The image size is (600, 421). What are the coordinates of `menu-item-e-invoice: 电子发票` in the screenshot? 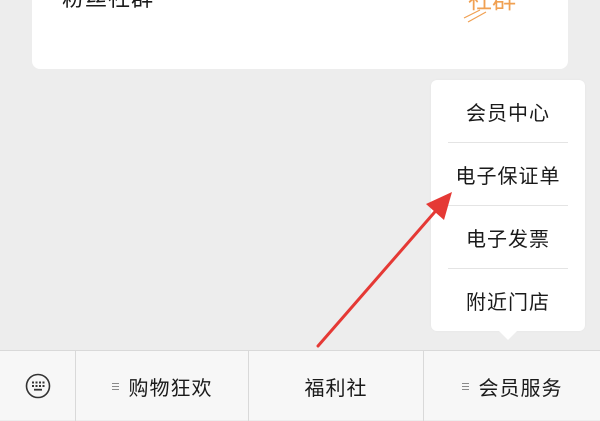 It's located at (508, 237).